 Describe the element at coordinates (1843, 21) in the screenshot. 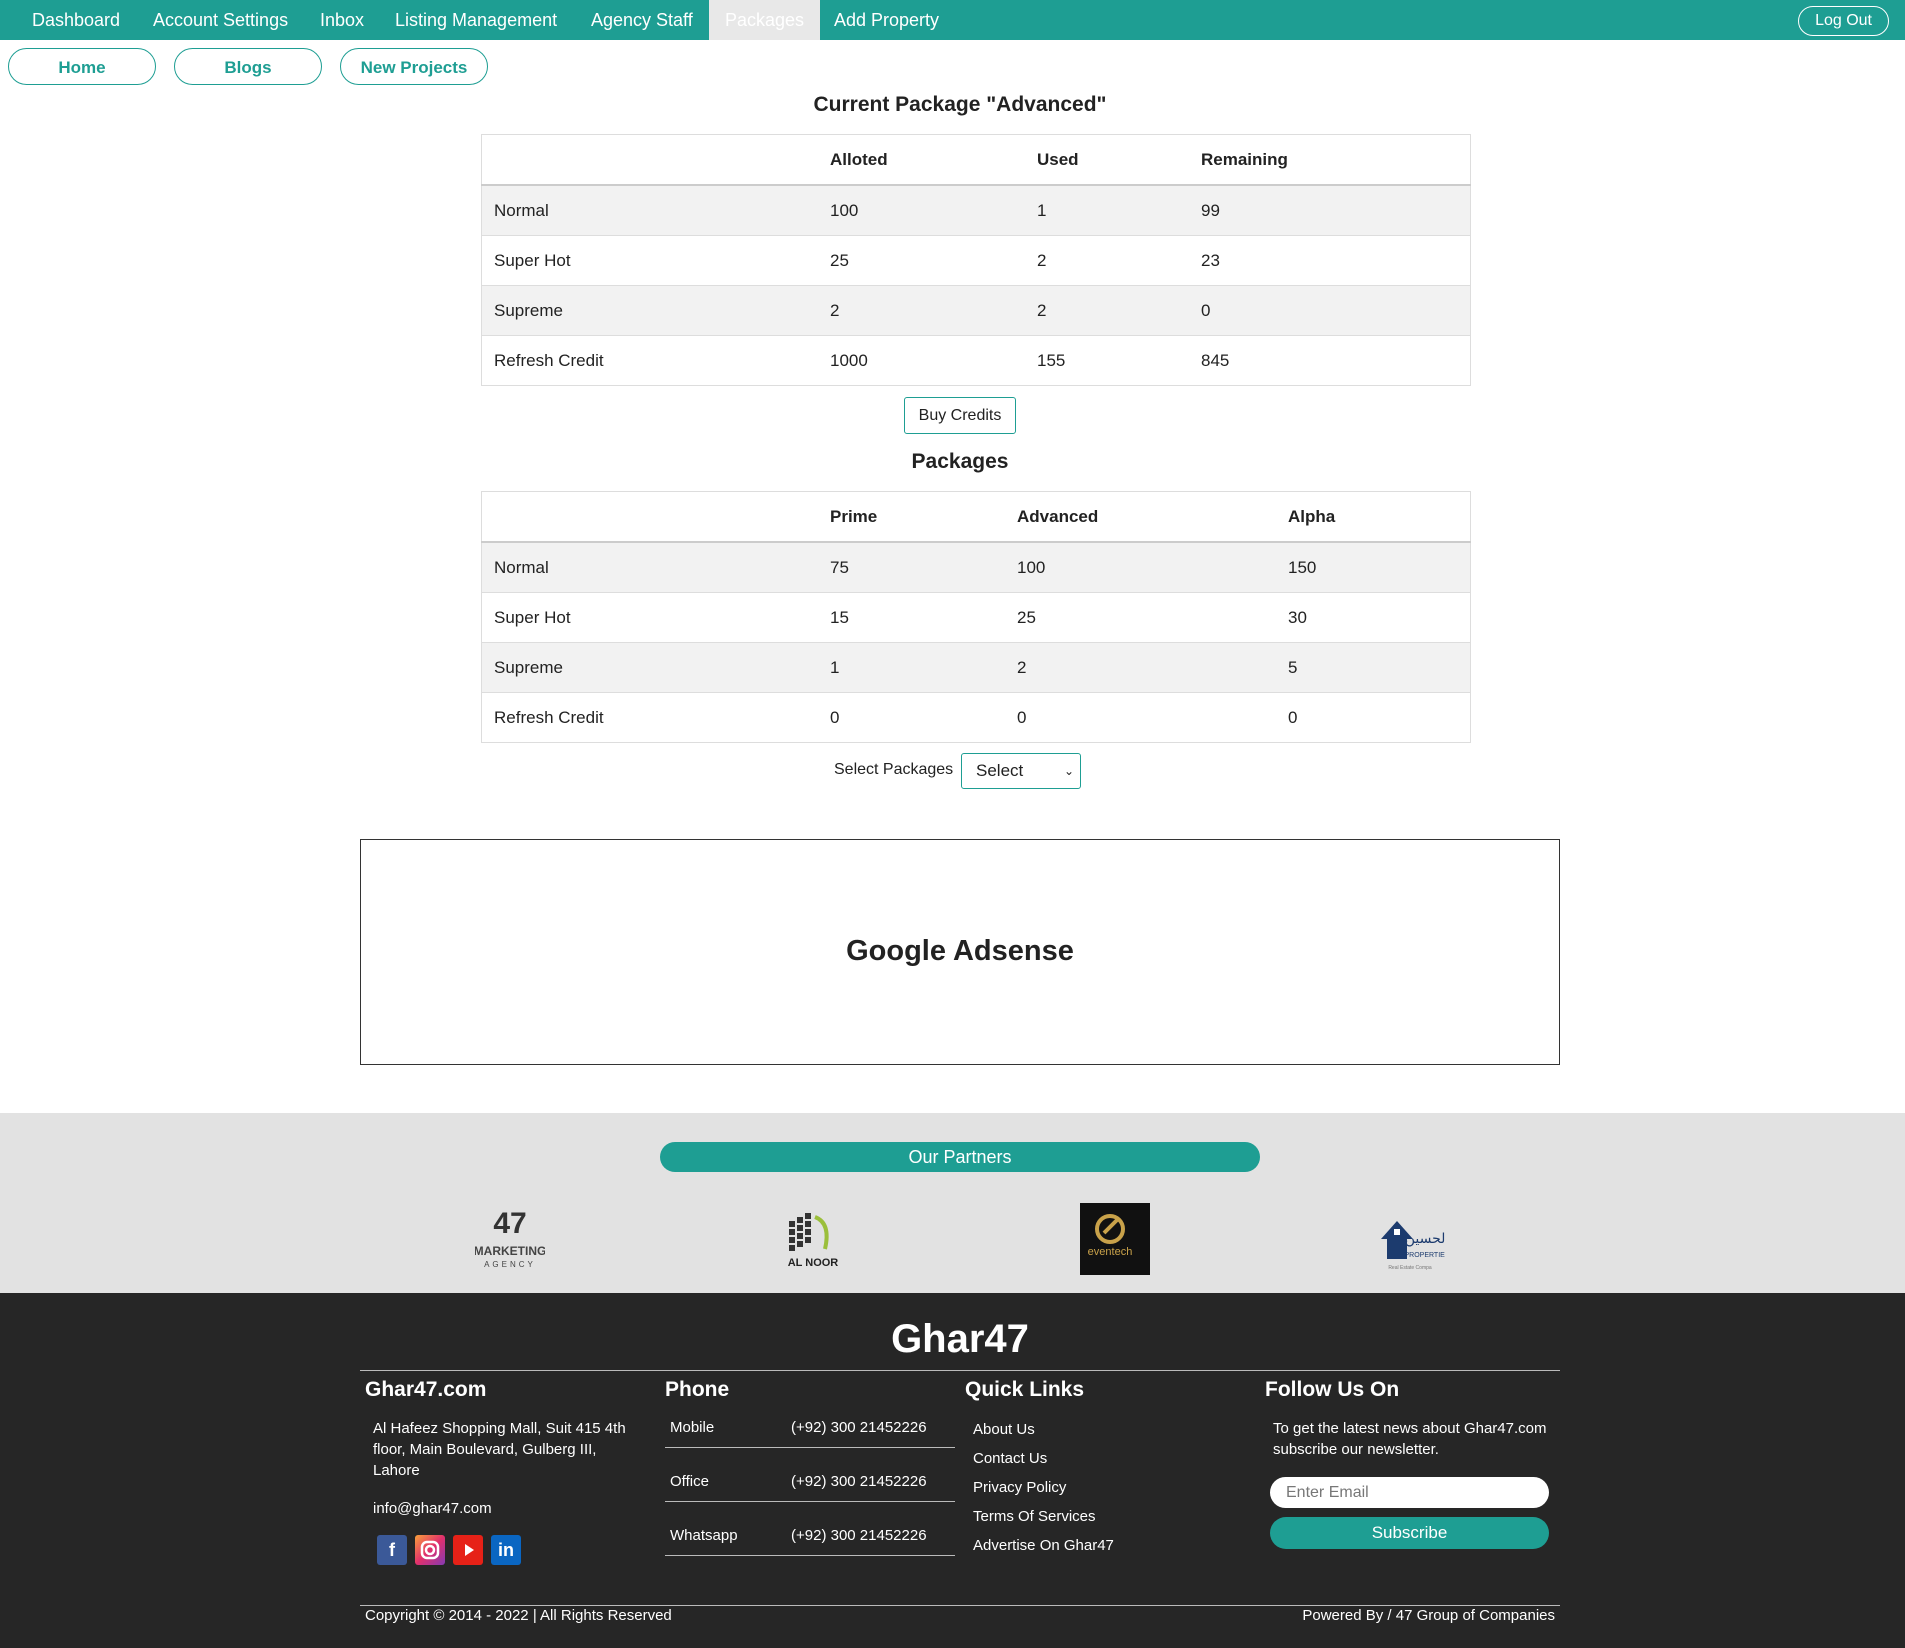

I see `logout-button: Log Out` at that location.